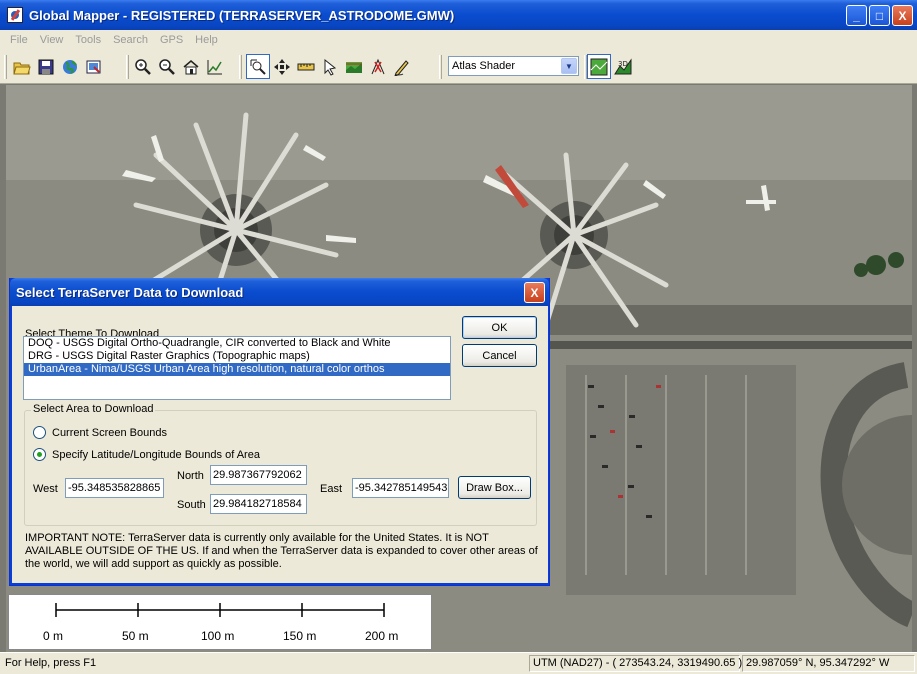  What do you see at coordinates (534, 292) in the screenshot?
I see `dialog-close-button: X` at bounding box center [534, 292].